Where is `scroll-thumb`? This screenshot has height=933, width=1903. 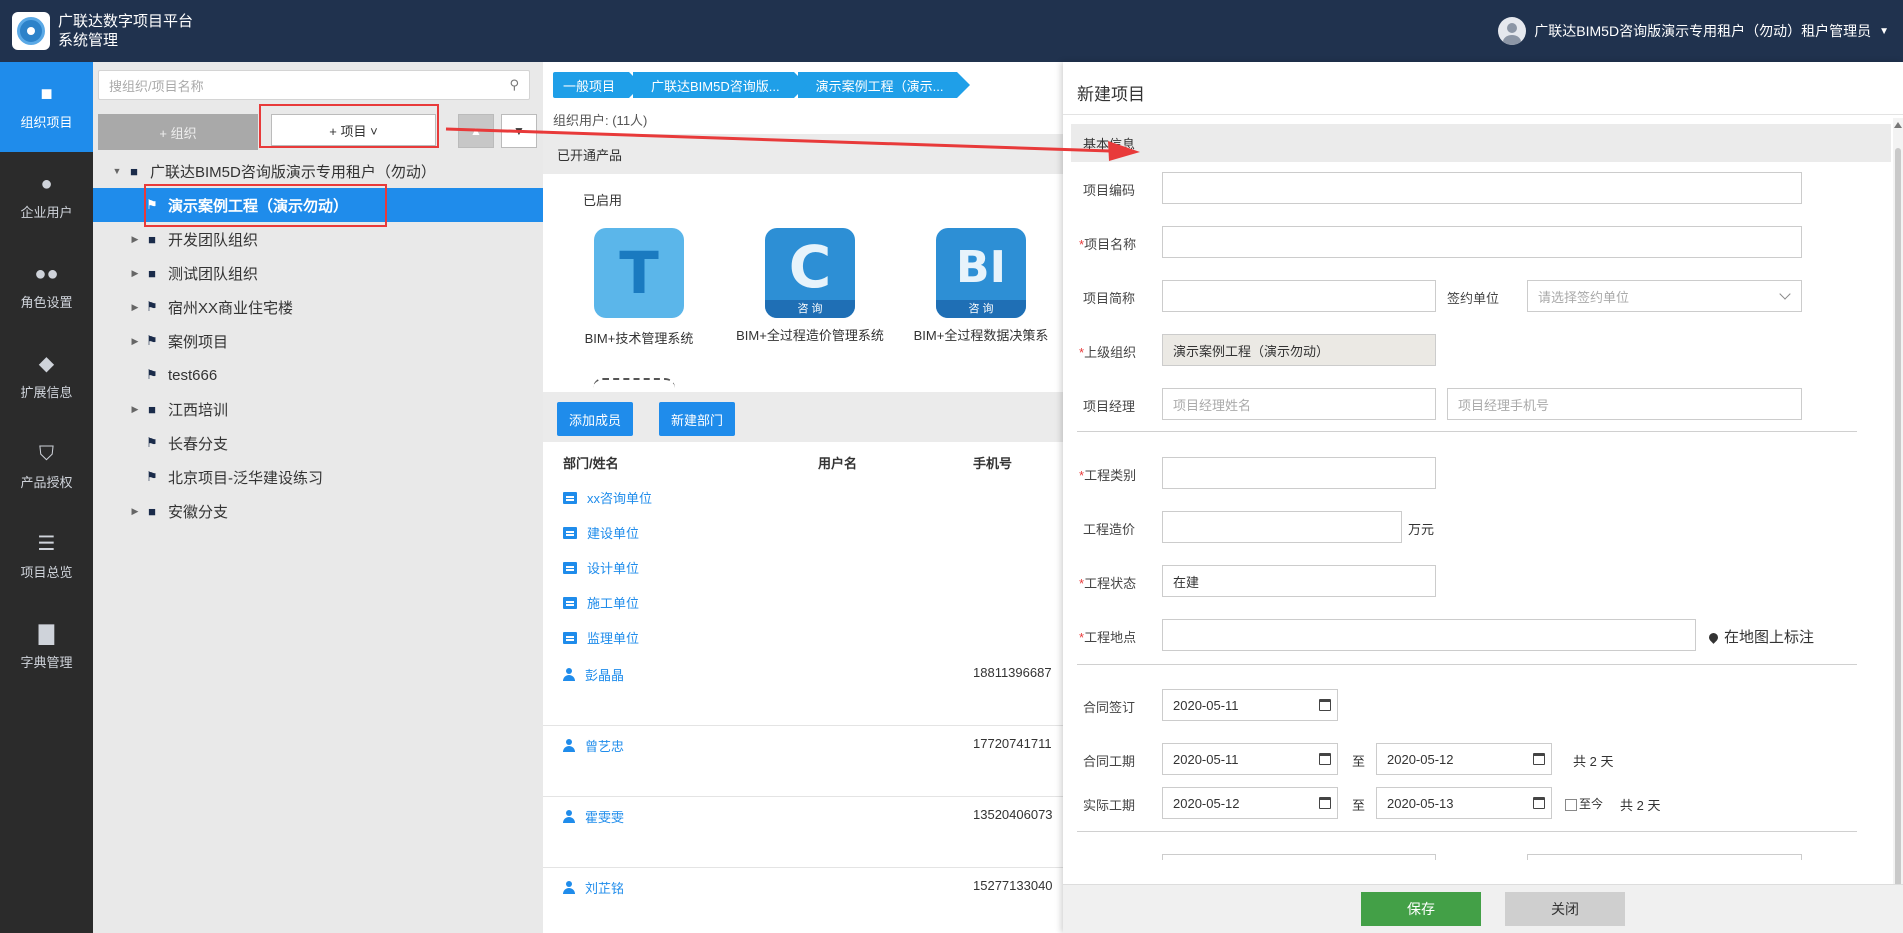
scroll-thumb is located at coordinates (1898, 518).